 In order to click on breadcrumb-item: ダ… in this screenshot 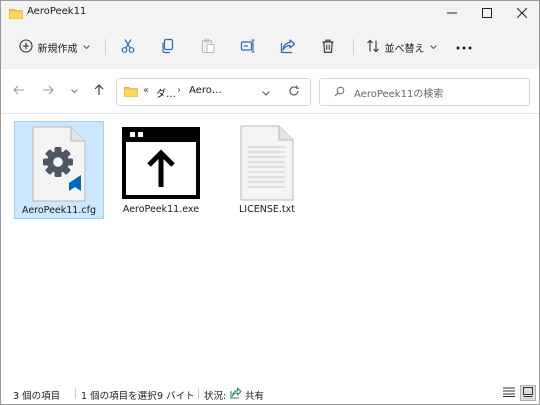, I will do `click(166, 92)`.